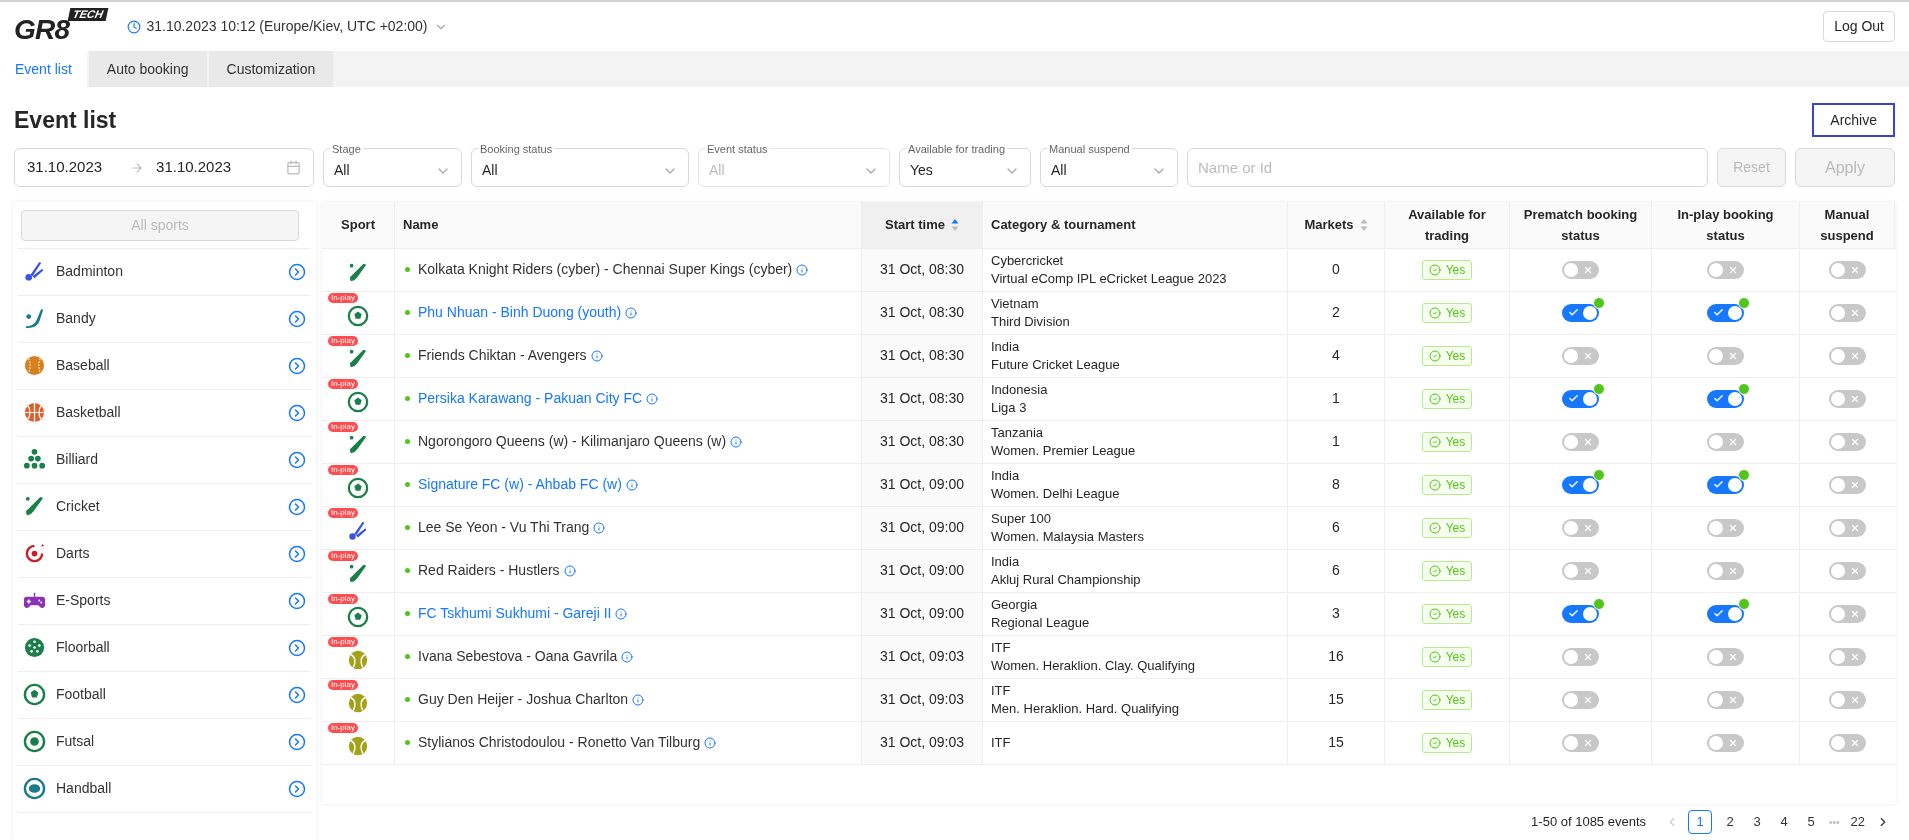 The height and width of the screenshot is (840, 1909). Describe the element at coordinates (164, 272) in the screenshot. I see `sport-list-item: Badminton` at that location.